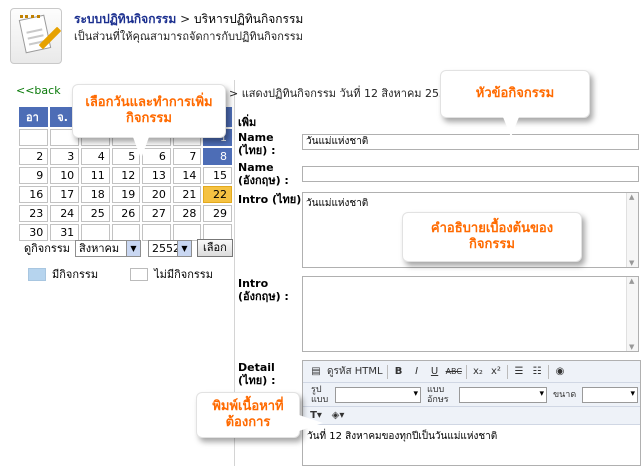 The height and width of the screenshot is (466, 641). Describe the element at coordinates (320, 395) in the screenshot. I see `format-label: รูปแบบ` at that location.